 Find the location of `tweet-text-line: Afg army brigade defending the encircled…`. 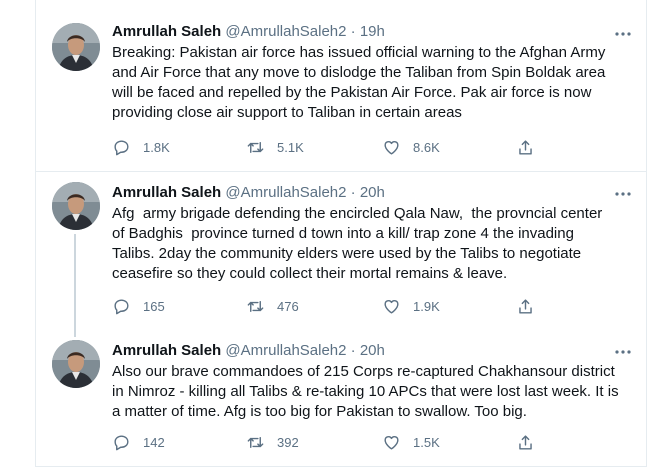

tweet-text-line: Afg army brigade defending the encircled… is located at coordinates (357, 213).